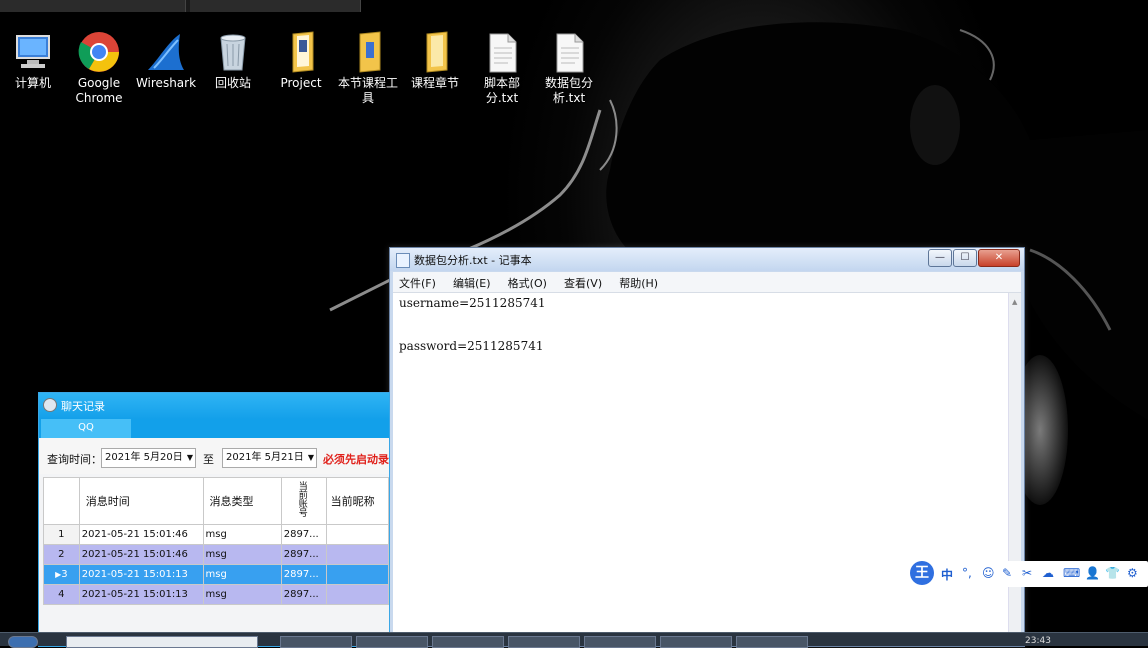  Describe the element at coordinates (144, 457) in the screenshot. I see `from-date-value: 2021年 5月20日` at that location.